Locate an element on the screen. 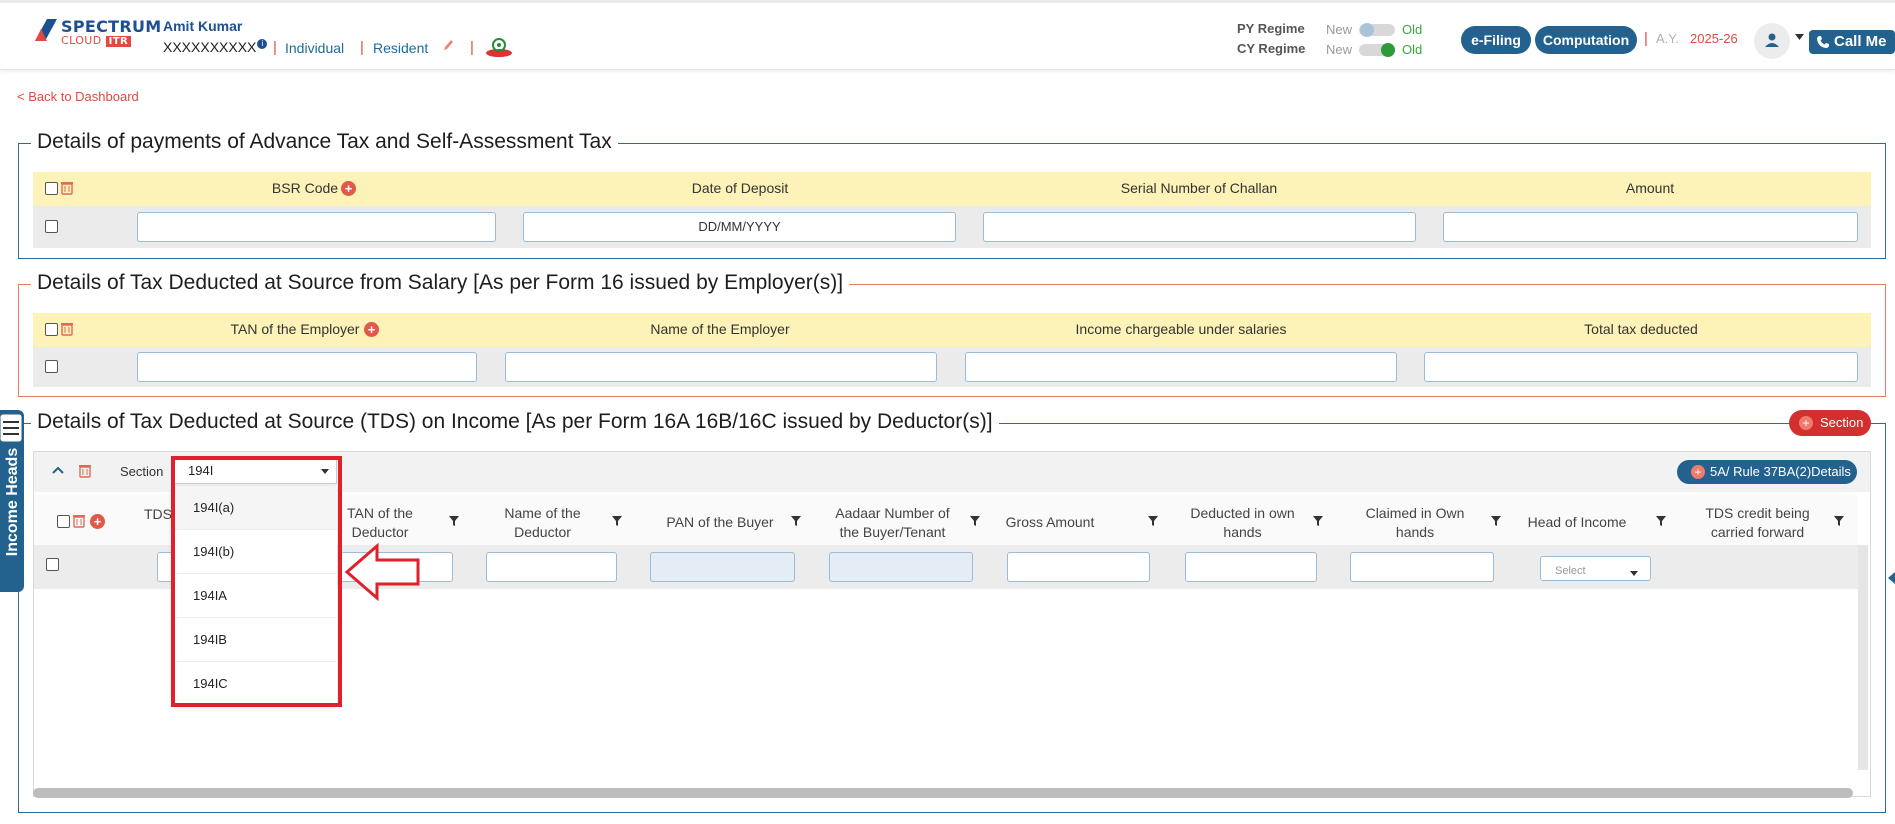 Image resolution: width=1895 pixels, height=824 pixels. col-head-of-income: Head of Income is located at coordinates (1577, 522).